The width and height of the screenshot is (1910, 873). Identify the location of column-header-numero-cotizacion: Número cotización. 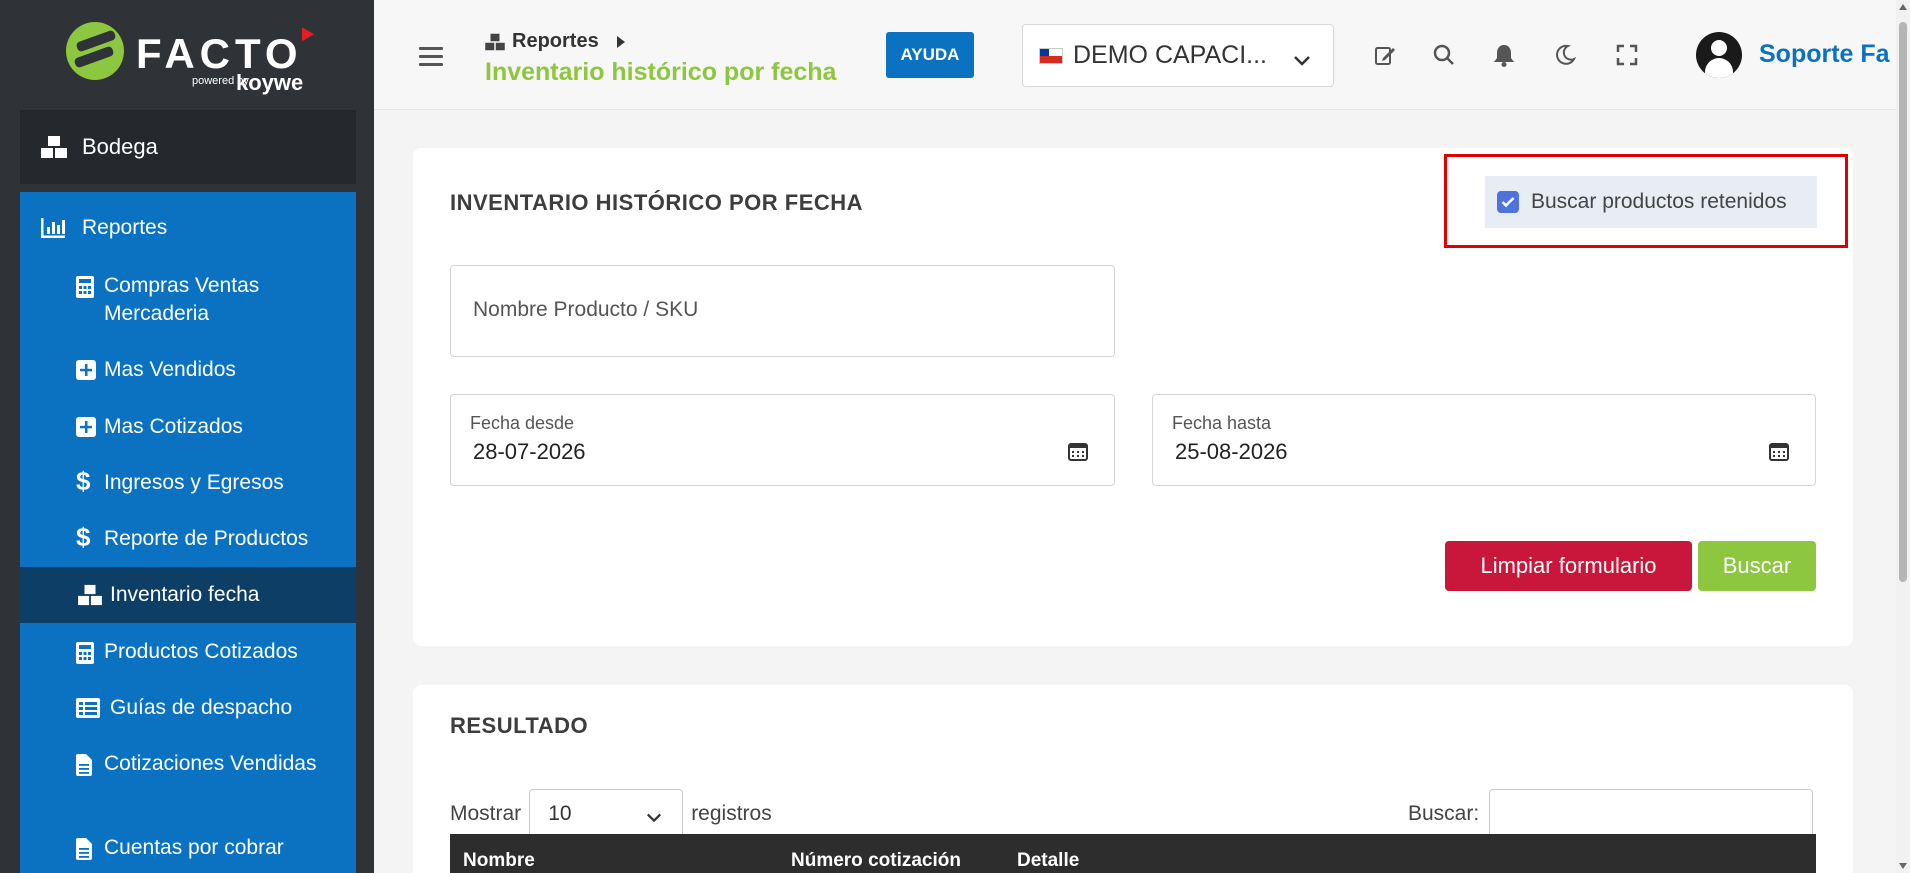
(876, 861).